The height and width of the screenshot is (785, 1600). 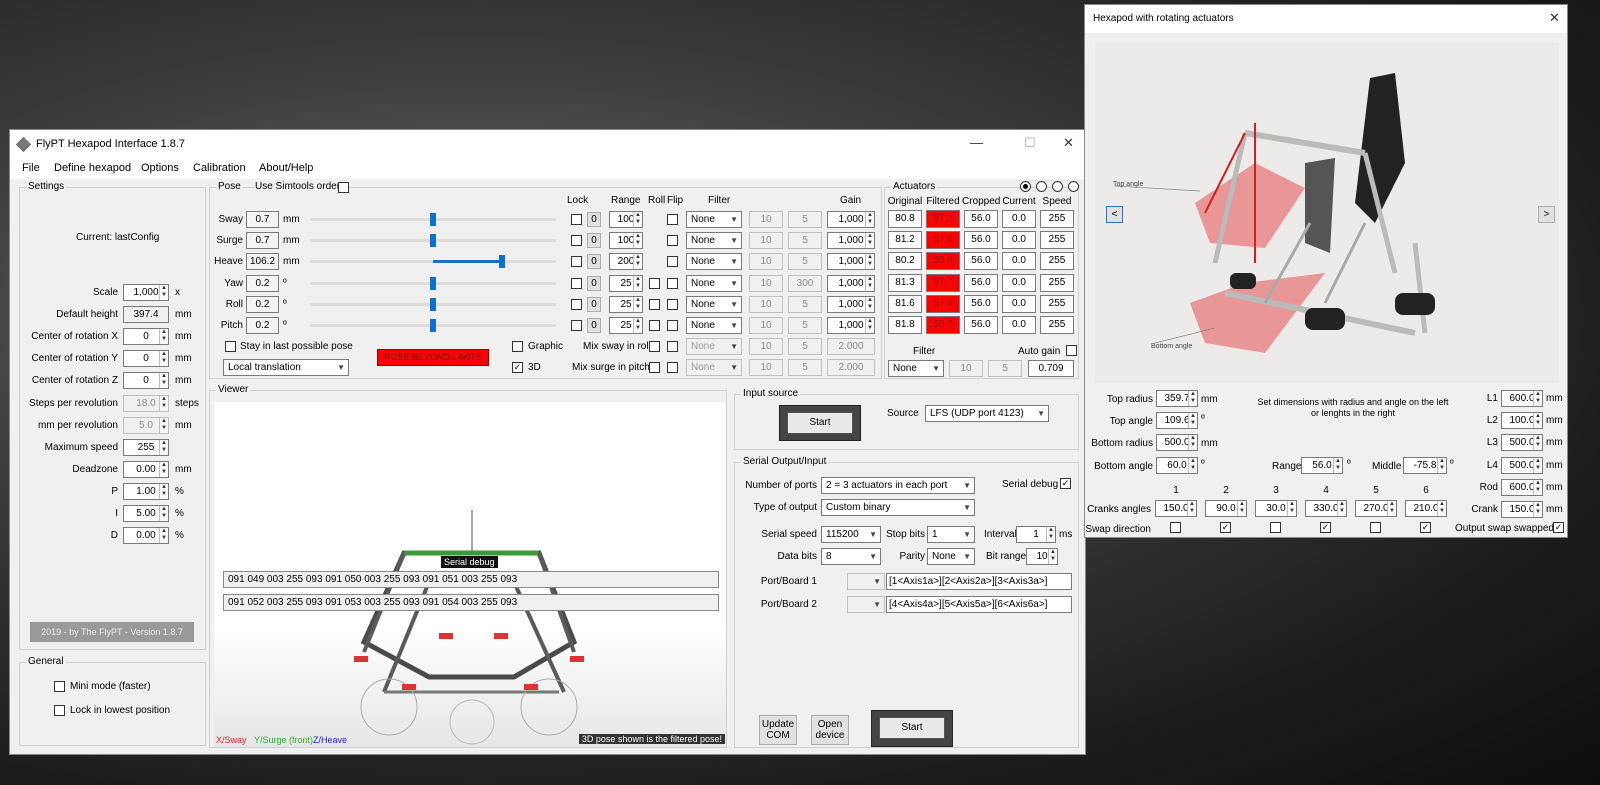 What do you see at coordinates (59, 686) in the screenshot?
I see `mini-mode-checkbox` at bounding box center [59, 686].